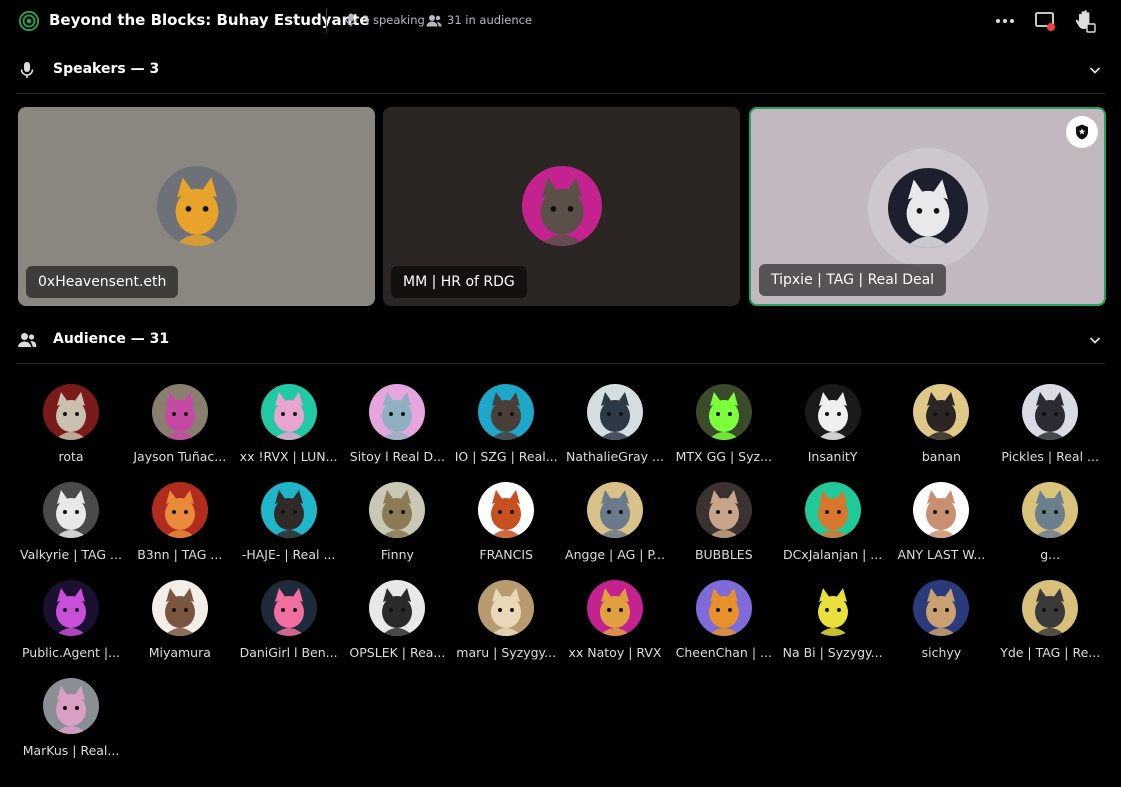 This screenshot has height=787, width=1121. I want to click on request-to-speak-button, so click(1085, 21).